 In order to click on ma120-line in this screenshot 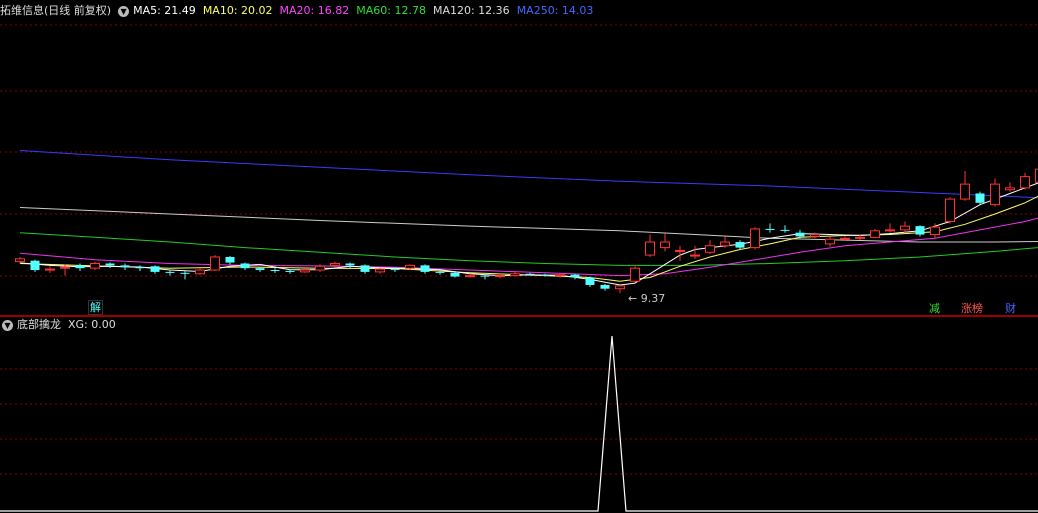, I will do `click(528, 225)`.